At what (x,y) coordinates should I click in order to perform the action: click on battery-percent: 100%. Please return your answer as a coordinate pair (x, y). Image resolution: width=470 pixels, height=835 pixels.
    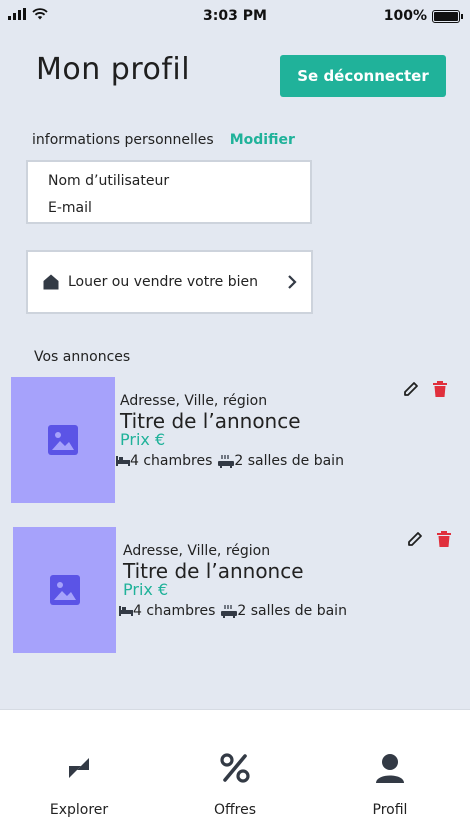
    Looking at the image, I should click on (405, 16).